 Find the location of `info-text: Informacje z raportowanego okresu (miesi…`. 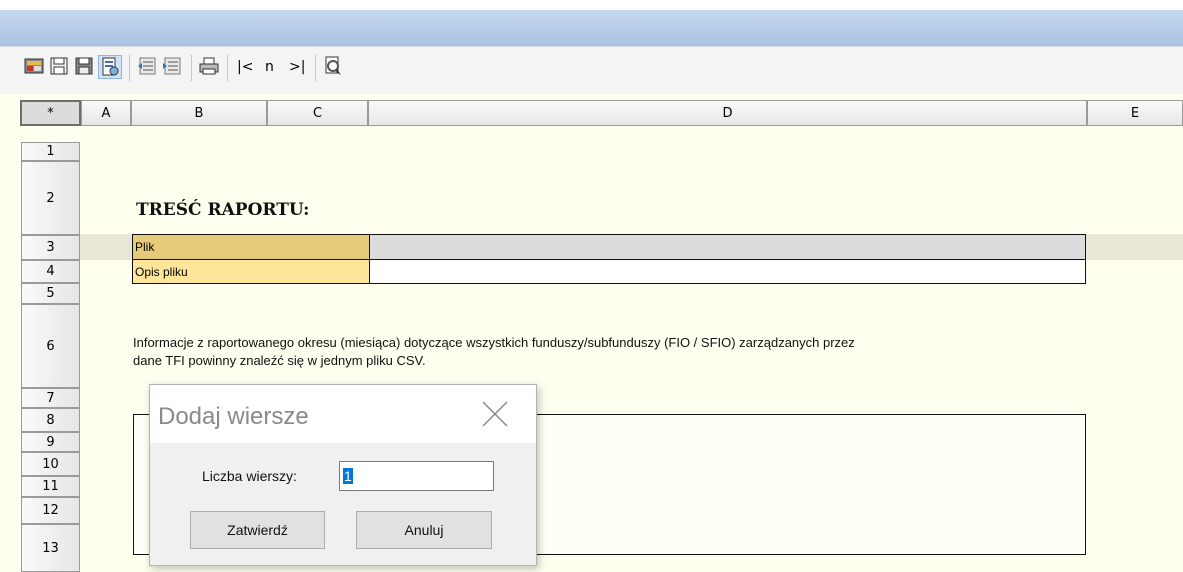

info-text: Informacje z raportowanego okresu (miesi… is located at coordinates (613, 352).